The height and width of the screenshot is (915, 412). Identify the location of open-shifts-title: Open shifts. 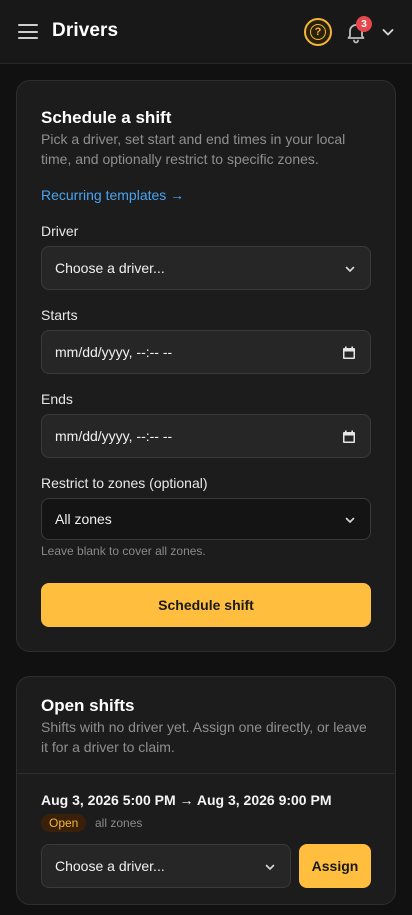
(88, 705).